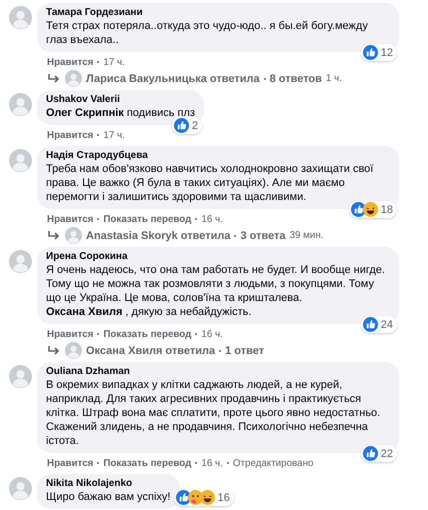 This screenshot has height=510, width=428. Describe the element at coordinates (386, 324) in the screenshot. I see `reaction-count: 24` at that location.